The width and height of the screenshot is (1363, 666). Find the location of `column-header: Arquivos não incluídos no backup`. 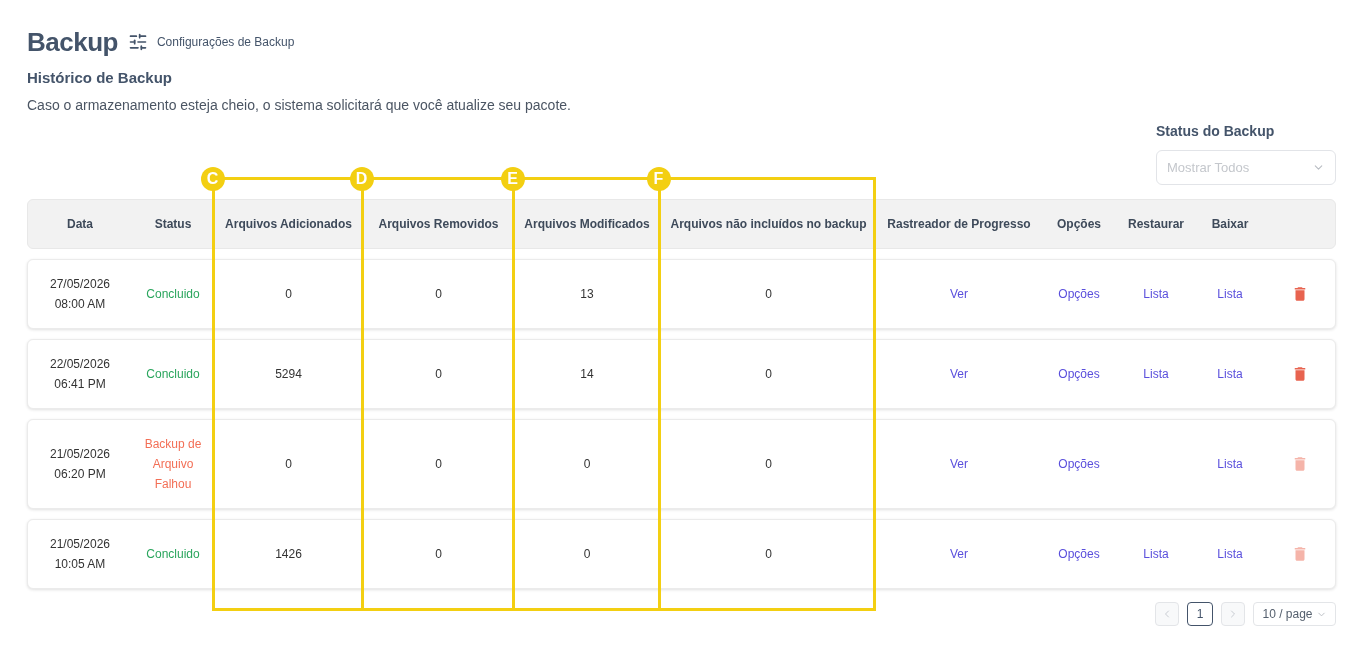

column-header: Arquivos não incluídos no backup is located at coordinates (768, 224).